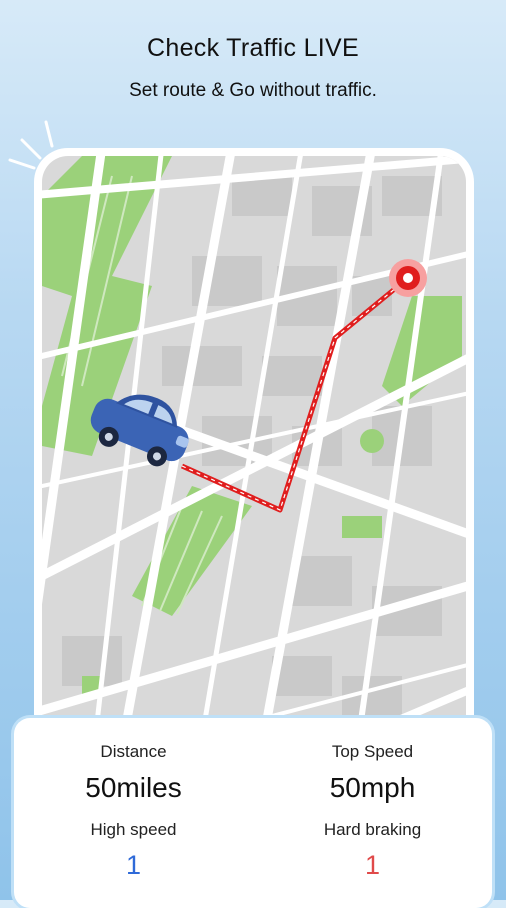 The image size is (506, 908). I want to click on top-speed-stat: Top Speed 50mph, so click(372, 773).